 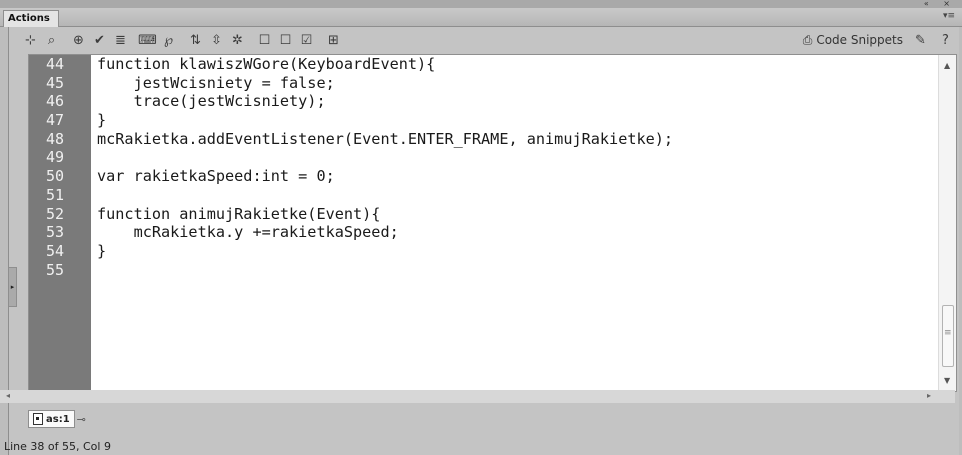 What do you see at coordinates (807, 39) in the screenshot?
I see `code-snippets-icon: ⎙` at bounding box center [807, 39].